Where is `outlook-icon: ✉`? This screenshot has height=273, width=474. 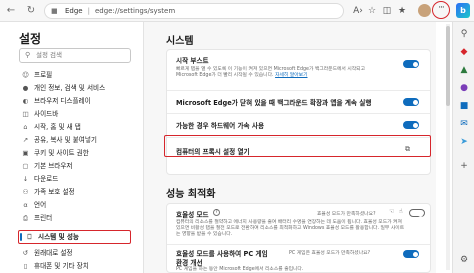 outlook-icon: ✉ is located at coordinates (464, 124).